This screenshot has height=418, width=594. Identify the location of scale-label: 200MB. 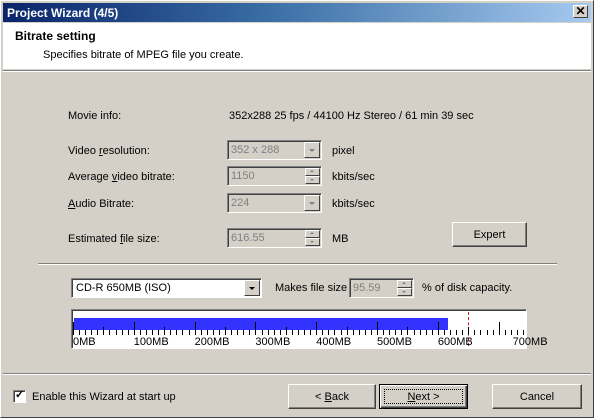
(212, 342).